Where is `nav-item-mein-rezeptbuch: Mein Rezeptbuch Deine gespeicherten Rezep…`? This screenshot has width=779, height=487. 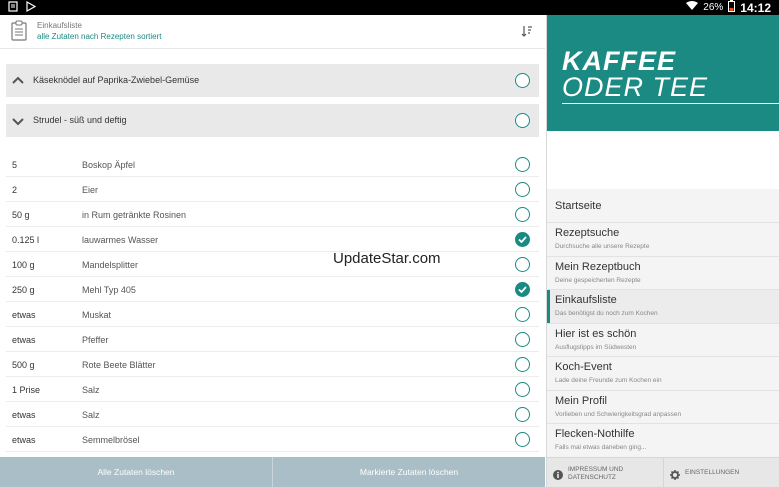 nav-item-mein-rezeptbuch: Mein Rezeptbuch Deine gespeicherten Rezep… is located at coordinates (663, 273).